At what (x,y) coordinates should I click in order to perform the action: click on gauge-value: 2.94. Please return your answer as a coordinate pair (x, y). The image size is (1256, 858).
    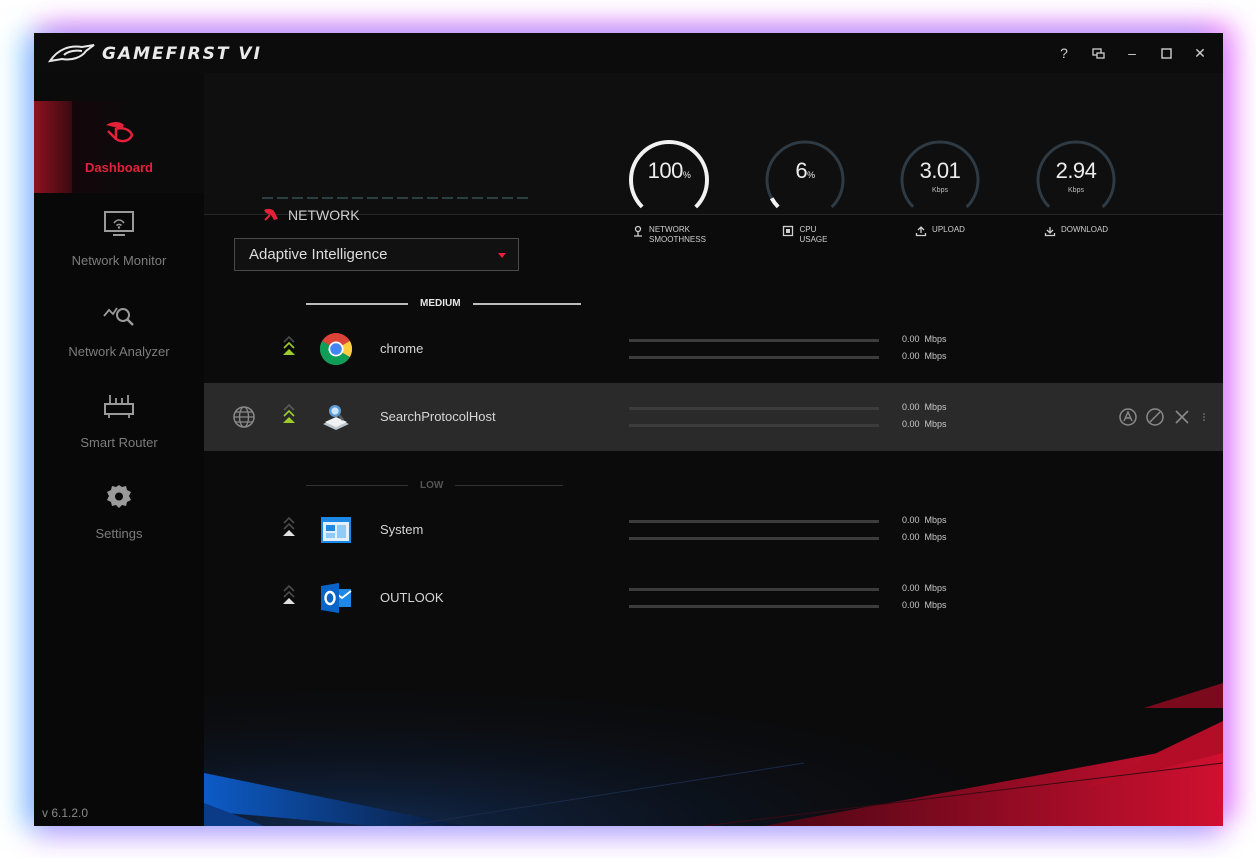
    Looking at the image, I should click on (1076, 170).